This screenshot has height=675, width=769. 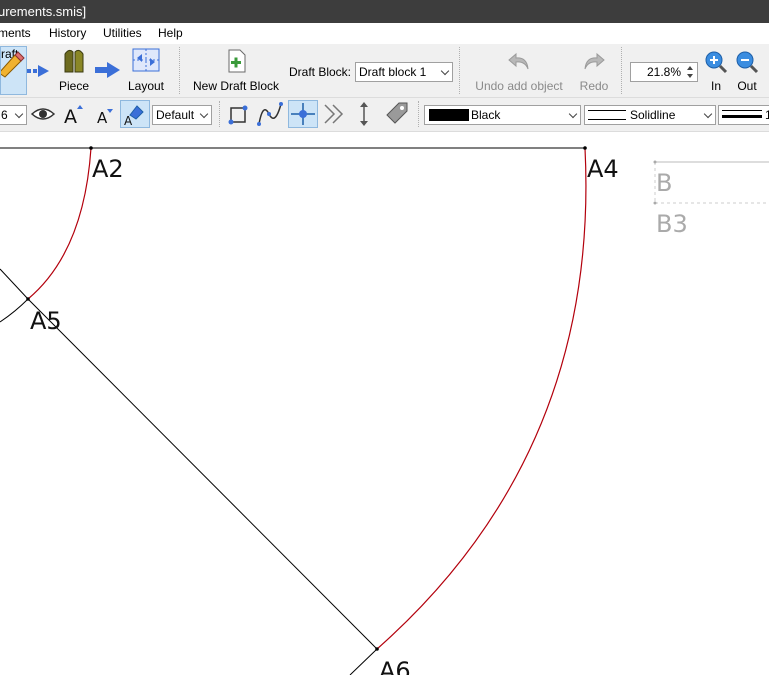 I want to click on layout-label: Layout, so click(x=146, y=86).